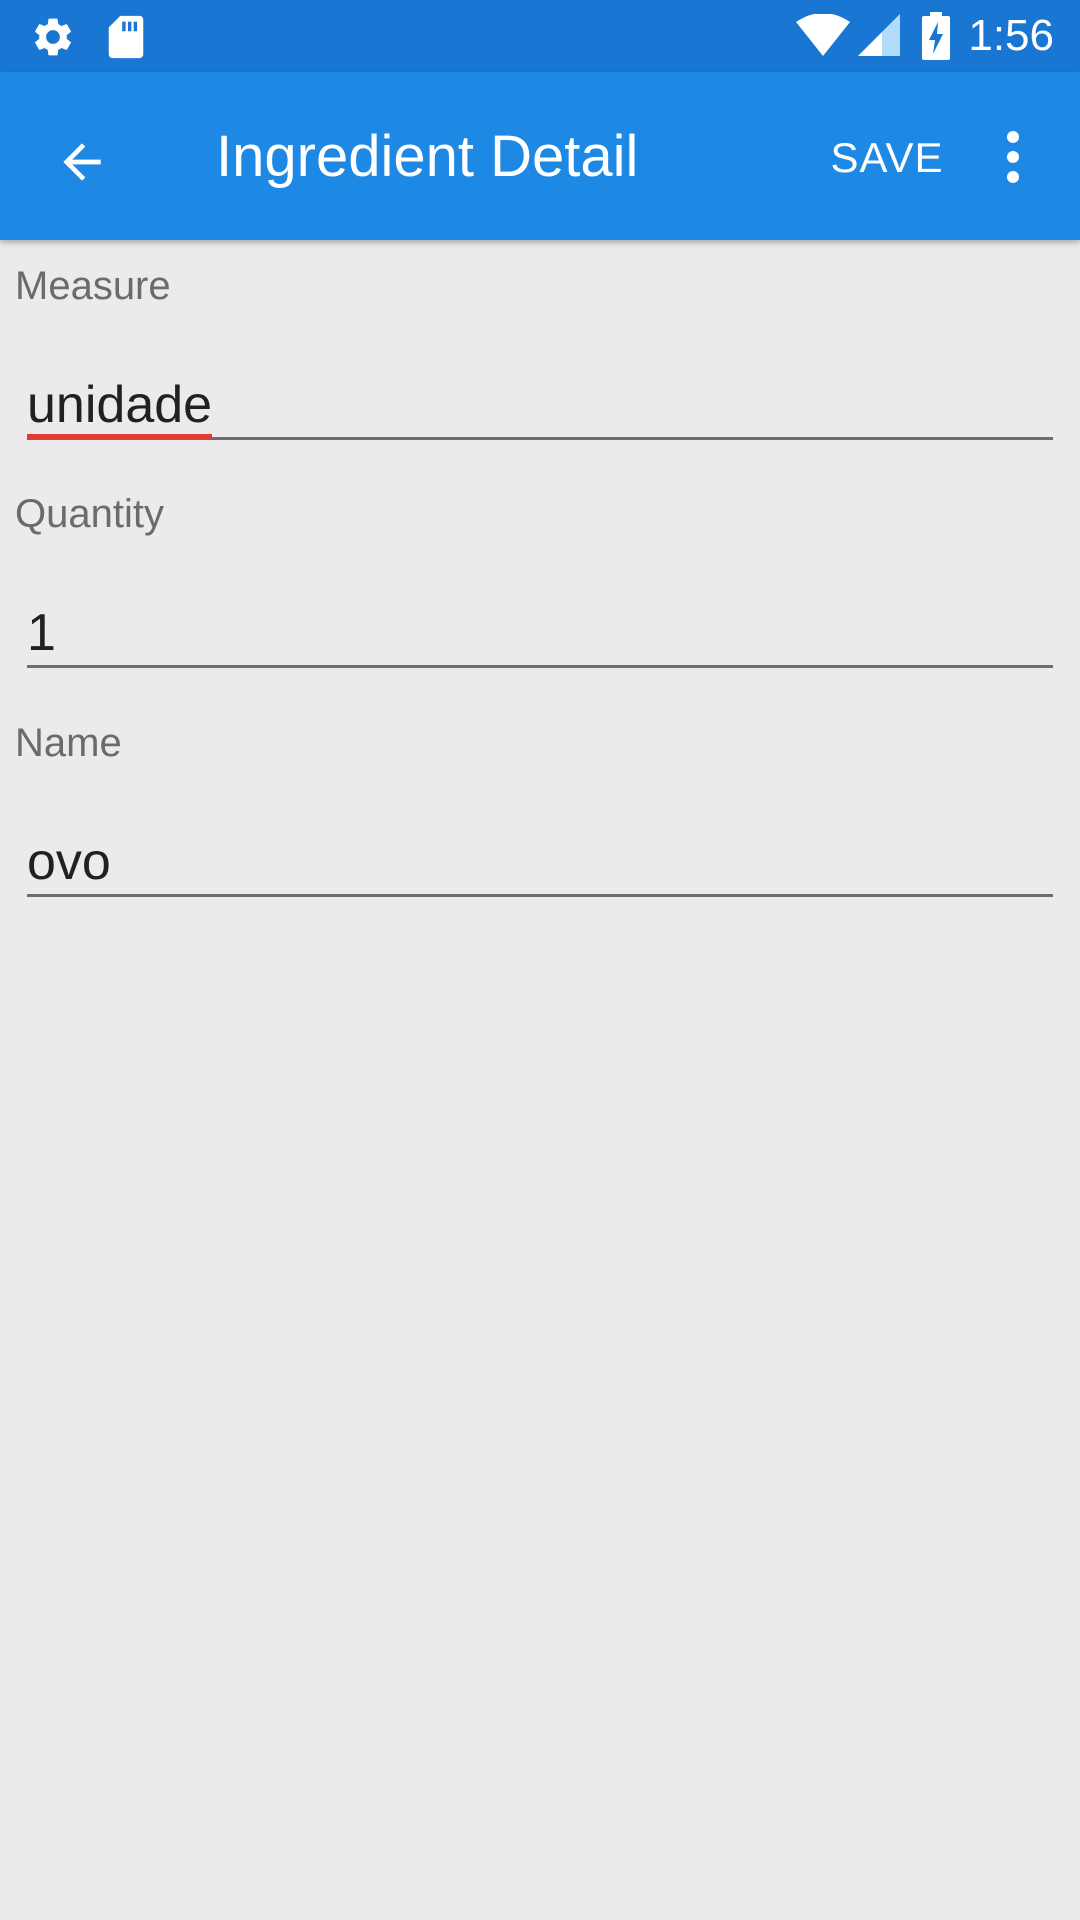 Image resolution: width=1080 pixels, height=1920 pixels. What do you see at coordinates (68, 743) in the screenshot?
I see `name-label: Name` at bounding box center [68, 743].